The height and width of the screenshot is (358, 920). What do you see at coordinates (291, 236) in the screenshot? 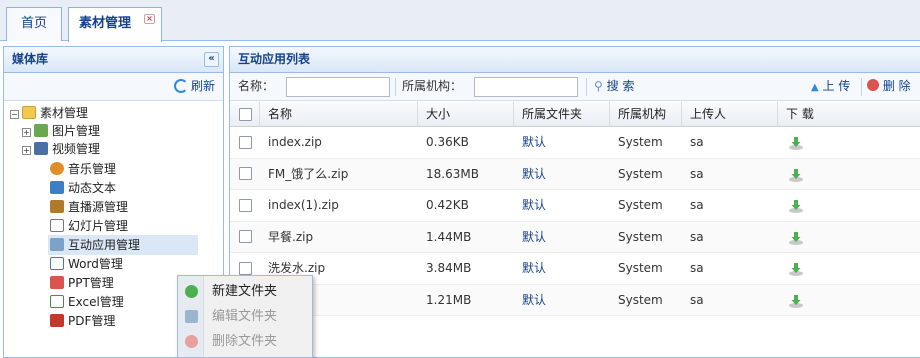
I see `cell-name: 早餐.zip` at bounding box center [291, 236].